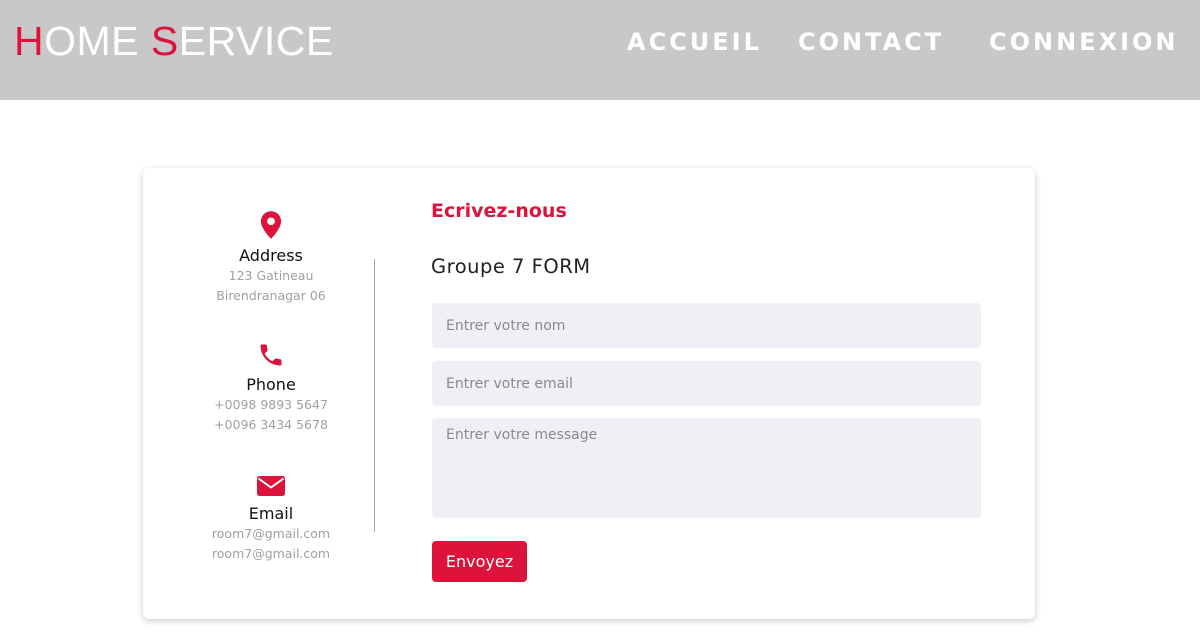 The image size is (1200, 640). I want to click on phone-icon, so click(271, 355).